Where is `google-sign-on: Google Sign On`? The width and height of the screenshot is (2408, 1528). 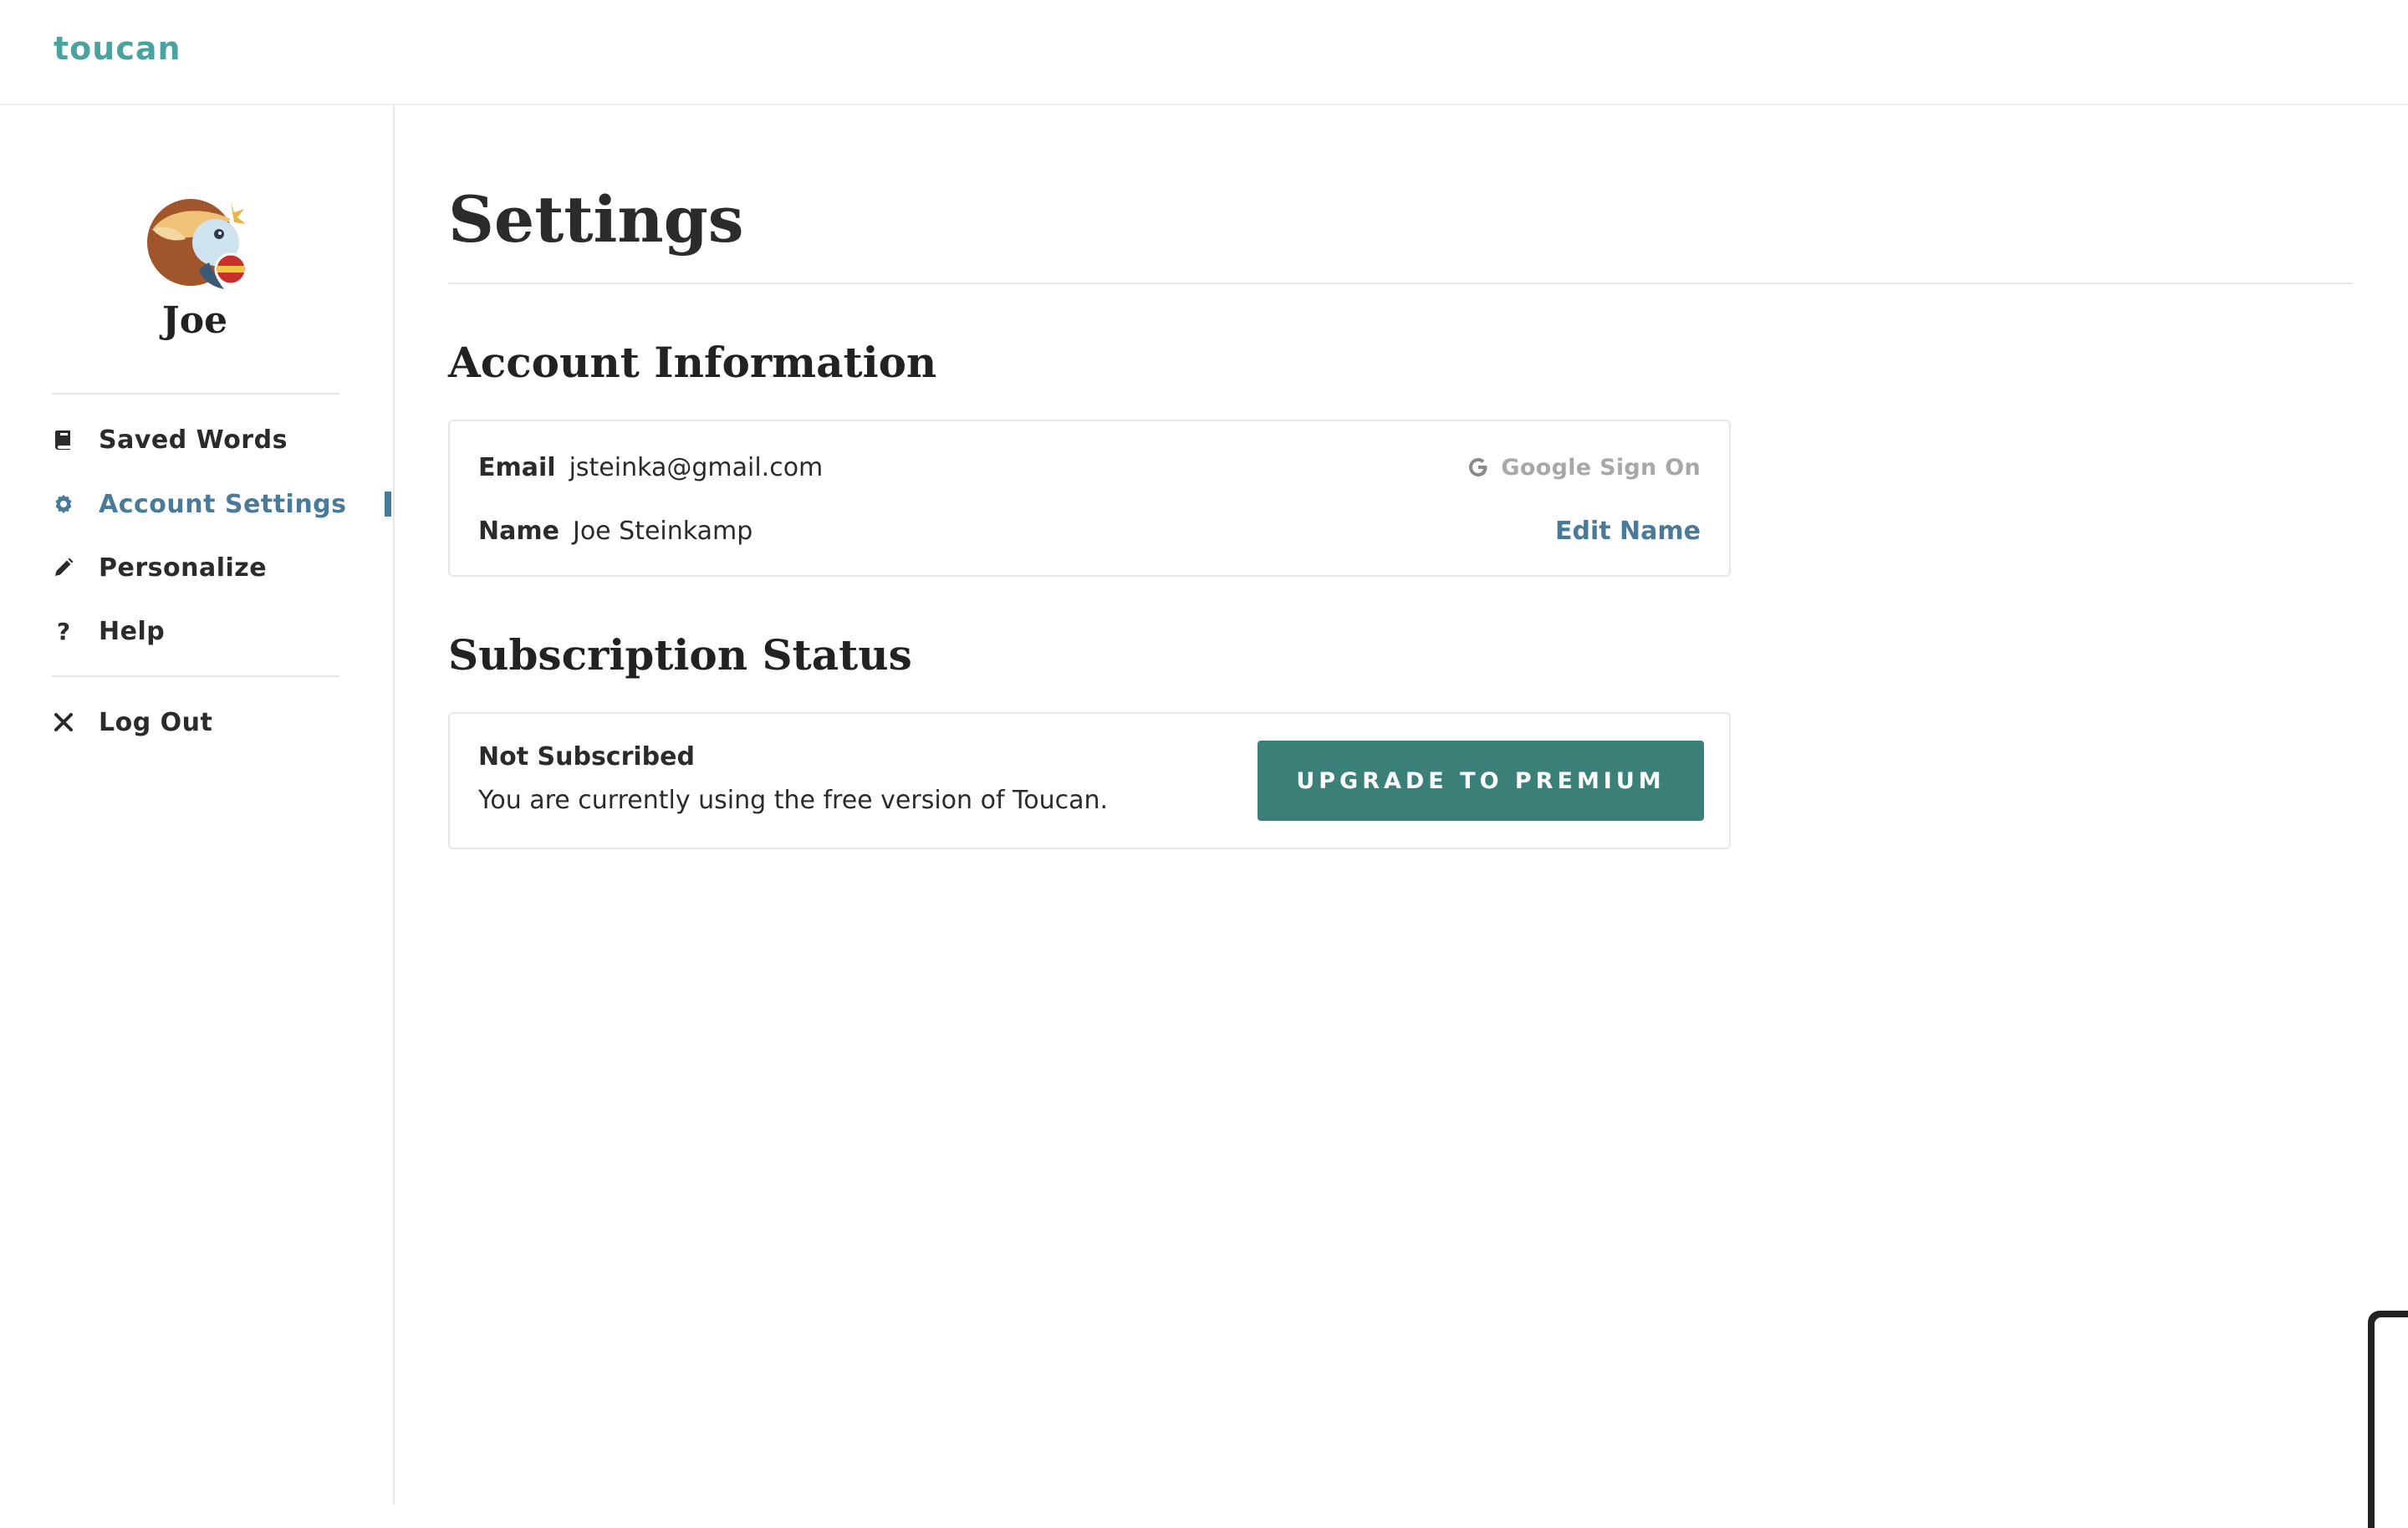
google-sign-on: Google Sign On is located at coordinates (1584, 468).